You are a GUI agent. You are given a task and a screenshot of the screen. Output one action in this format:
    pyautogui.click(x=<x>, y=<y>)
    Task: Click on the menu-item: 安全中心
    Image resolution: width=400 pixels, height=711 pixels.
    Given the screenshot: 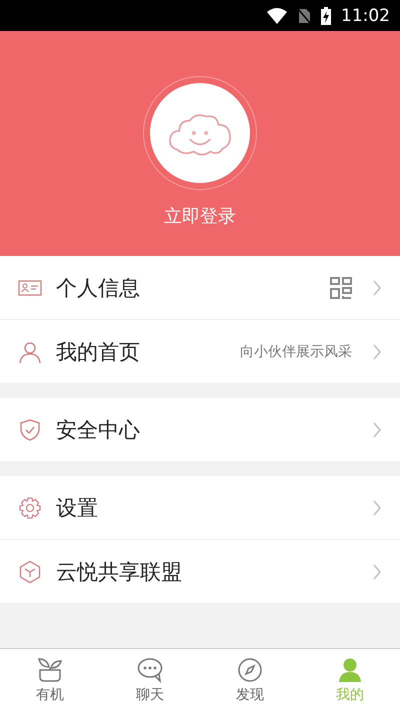 What is the action you would take?
    pyautogui.click(x=200, y=429)
    